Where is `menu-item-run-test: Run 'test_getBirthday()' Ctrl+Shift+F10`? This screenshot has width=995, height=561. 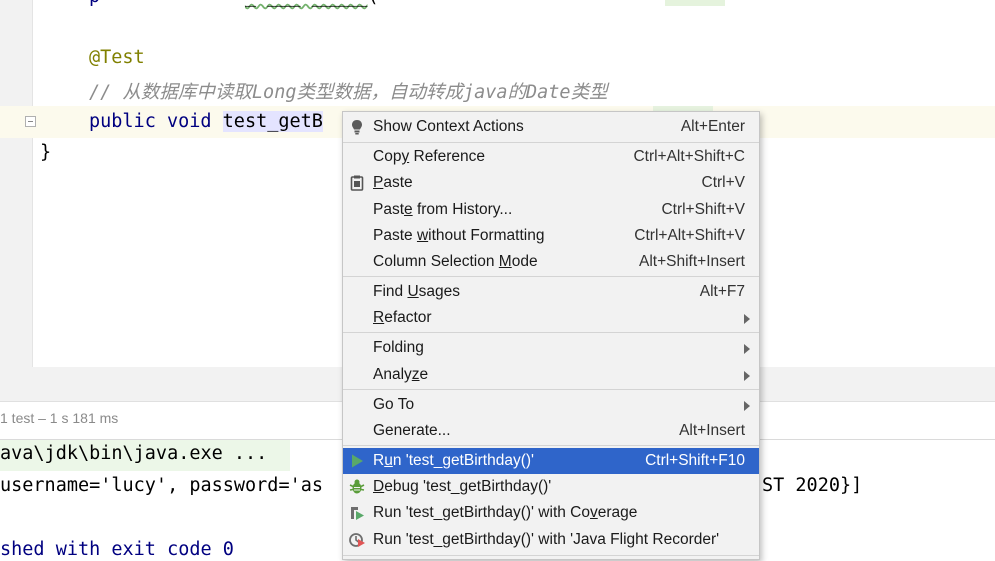 menu-item-run-test: Run 'test_getBirthday()' Ctrl+Shift+F10 is located at coordinates (551, 461).